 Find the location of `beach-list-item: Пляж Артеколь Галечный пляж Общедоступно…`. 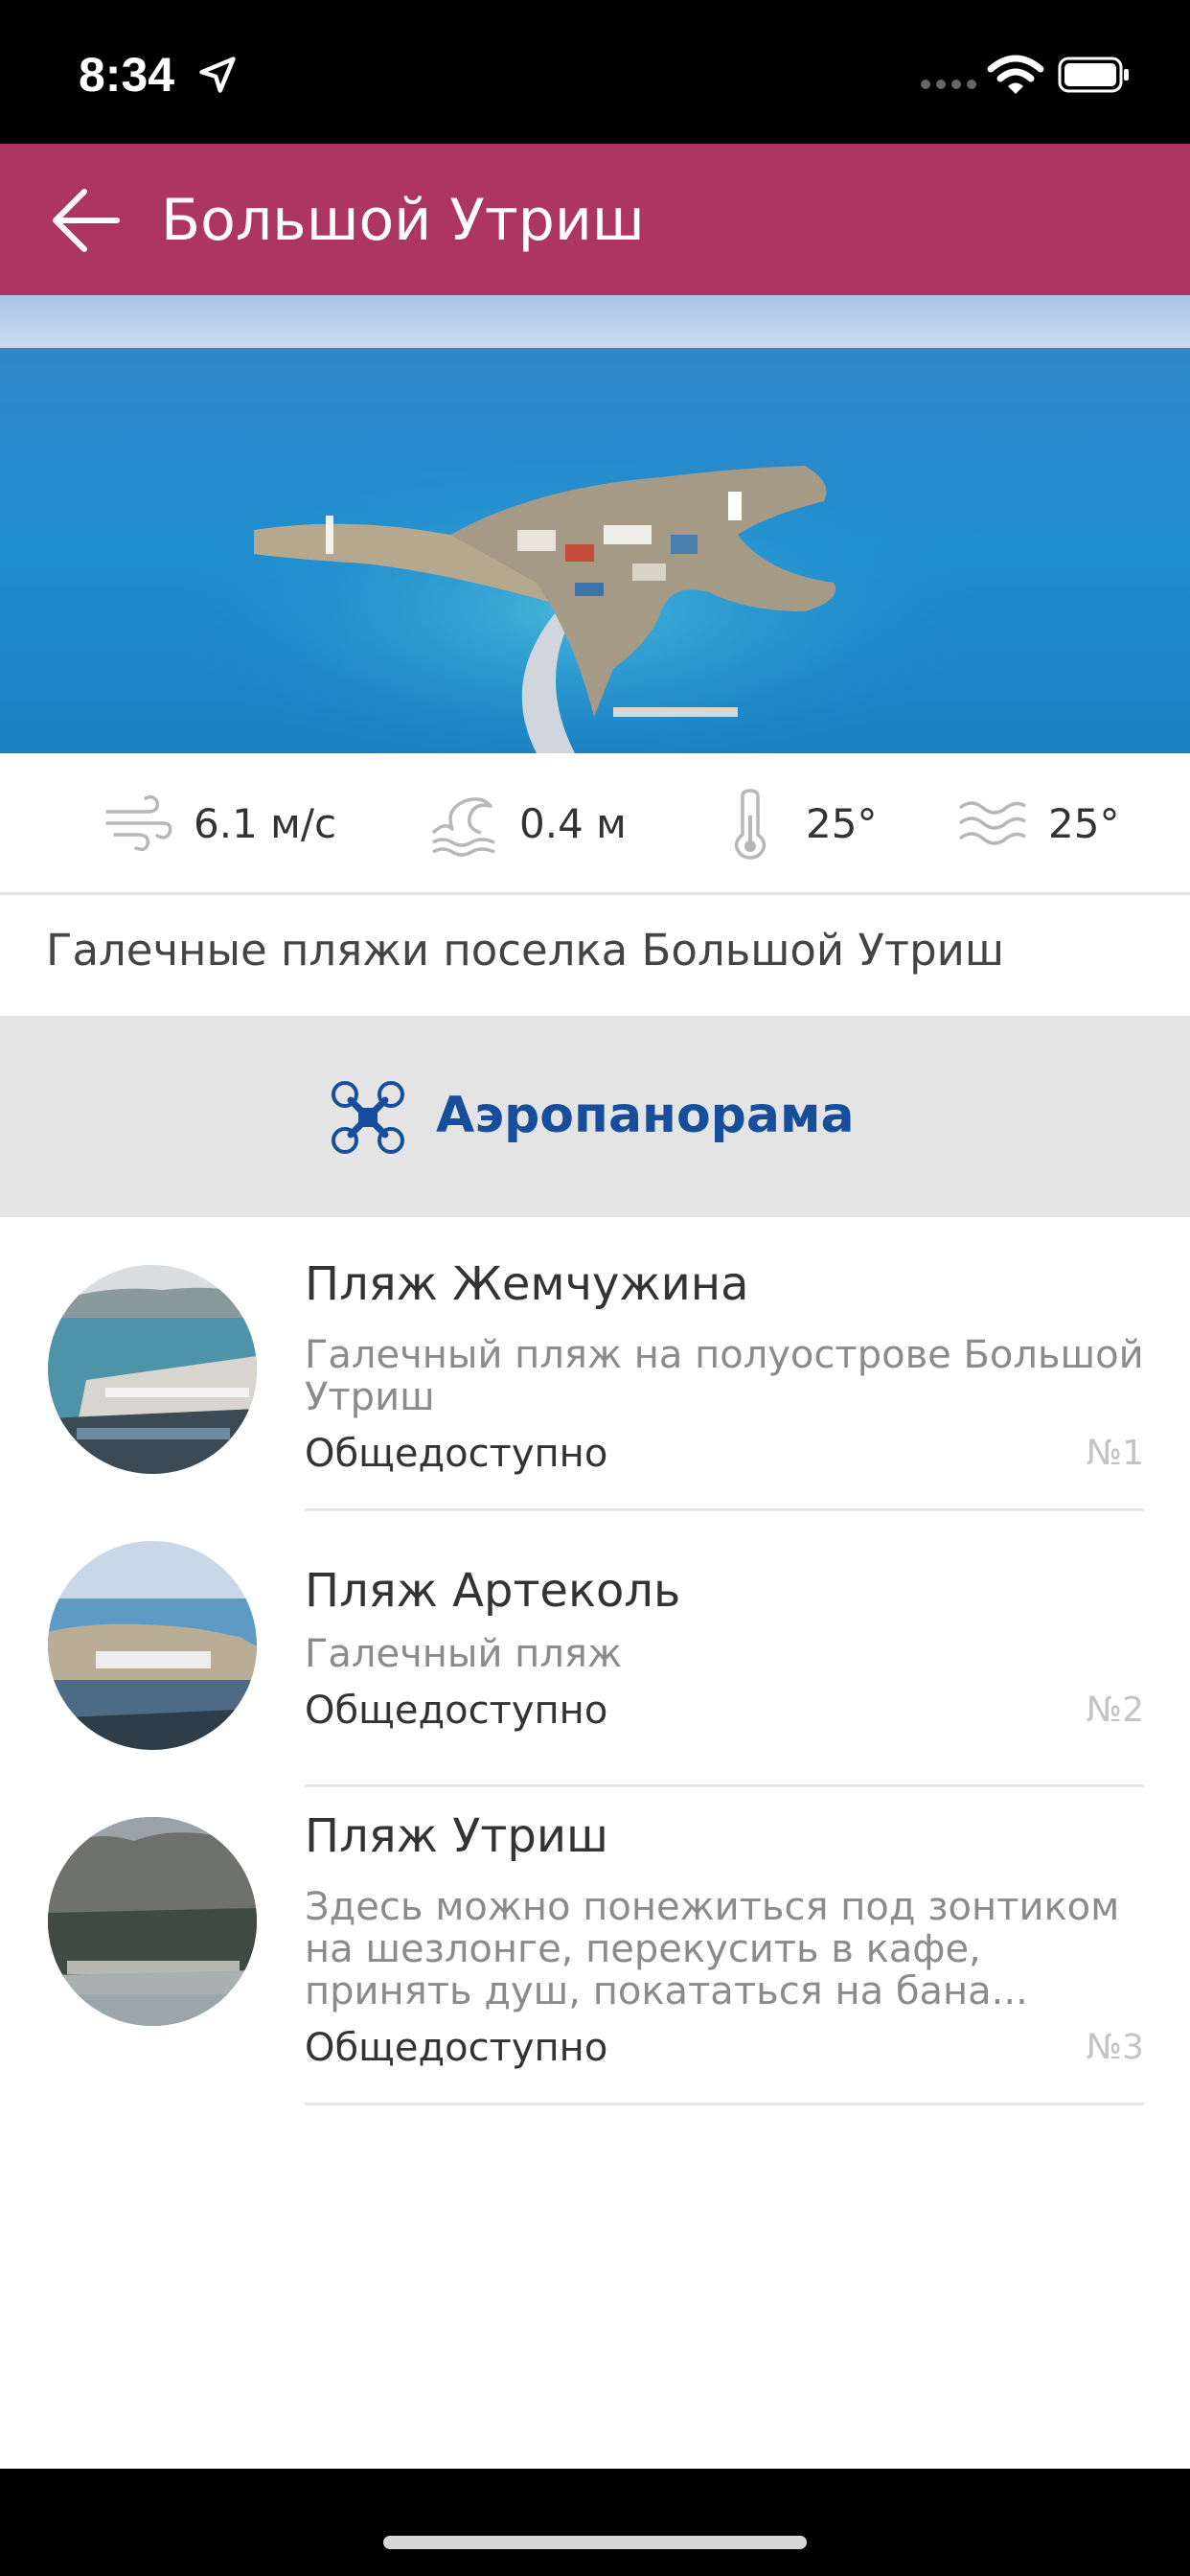

beach-list-item: Пляж Артеколь Галечный пляж Общедоступно… is located at coordinates (595, 1659).